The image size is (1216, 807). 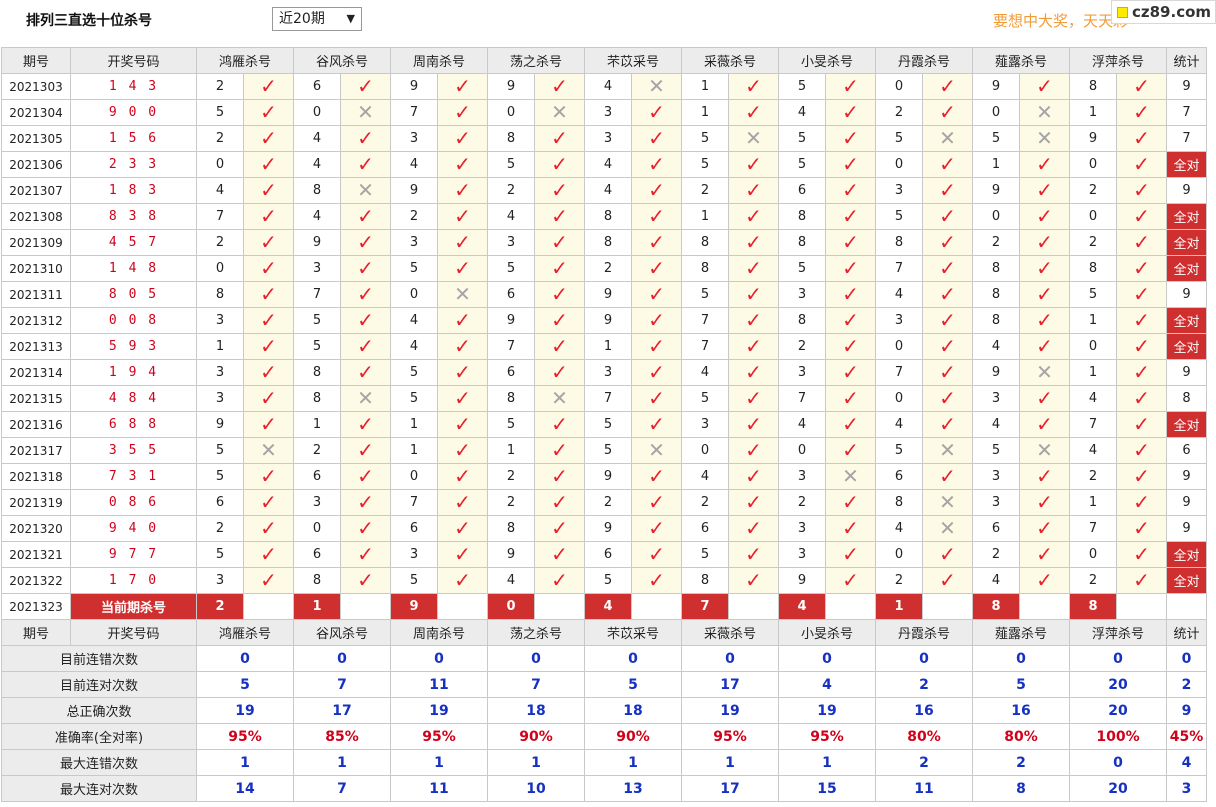 I want to click on kill-number-cell: 1, so click(x=414, y=450).